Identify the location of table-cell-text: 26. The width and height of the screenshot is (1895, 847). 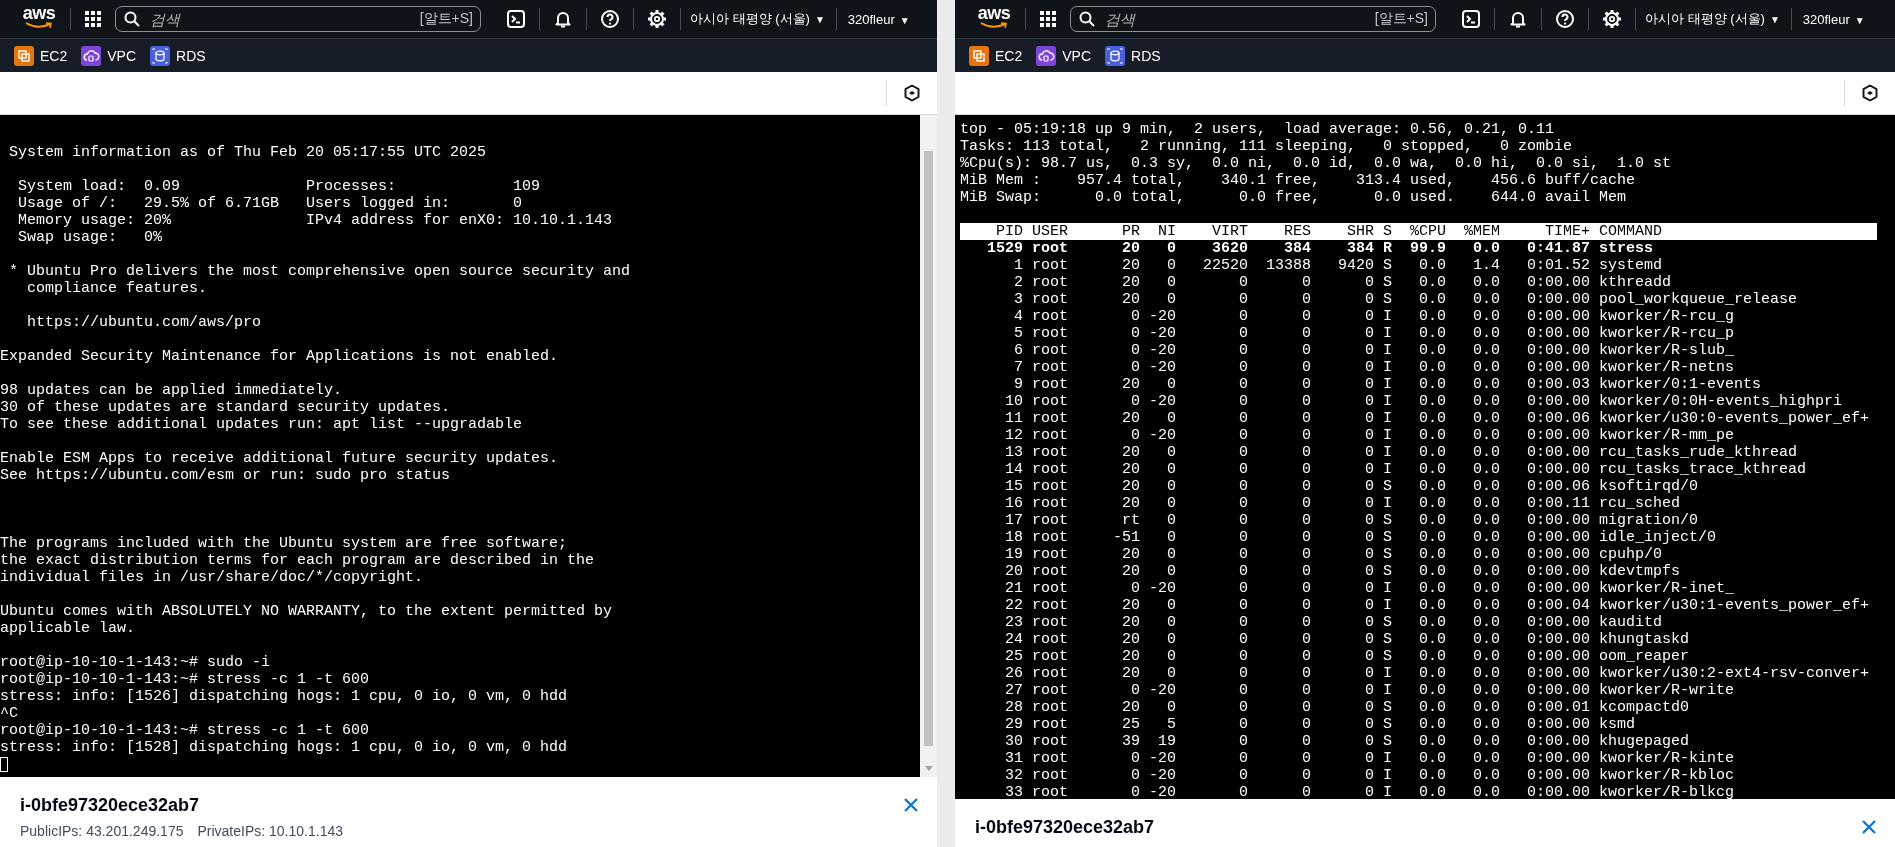
(1013, 673).